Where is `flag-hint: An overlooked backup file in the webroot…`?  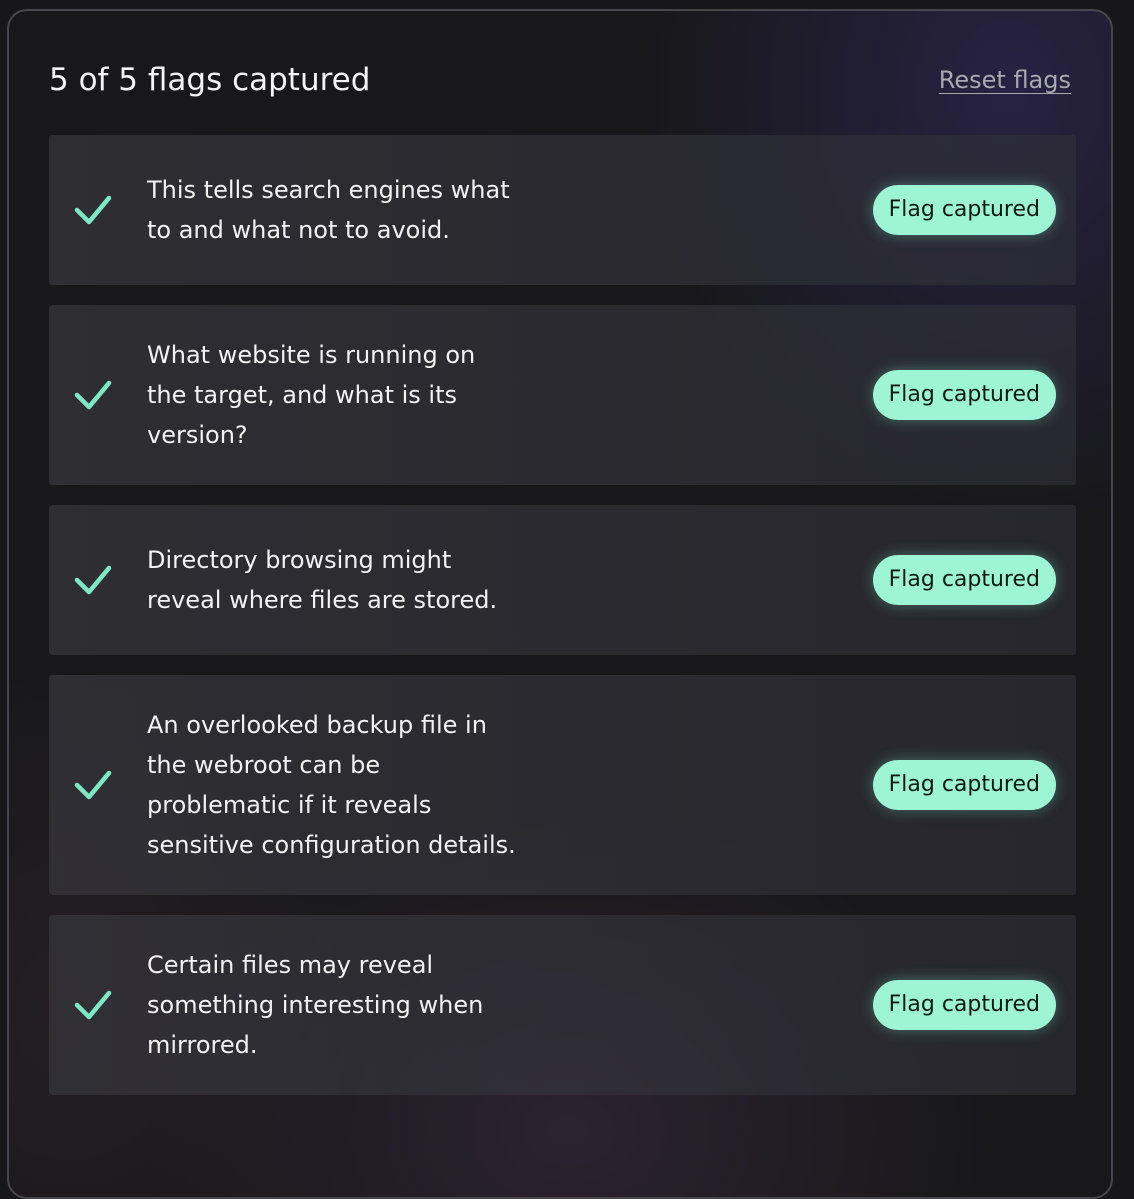 flag-hint: An overlooked backup file in the webroot… is located at coordinates (347, 785).